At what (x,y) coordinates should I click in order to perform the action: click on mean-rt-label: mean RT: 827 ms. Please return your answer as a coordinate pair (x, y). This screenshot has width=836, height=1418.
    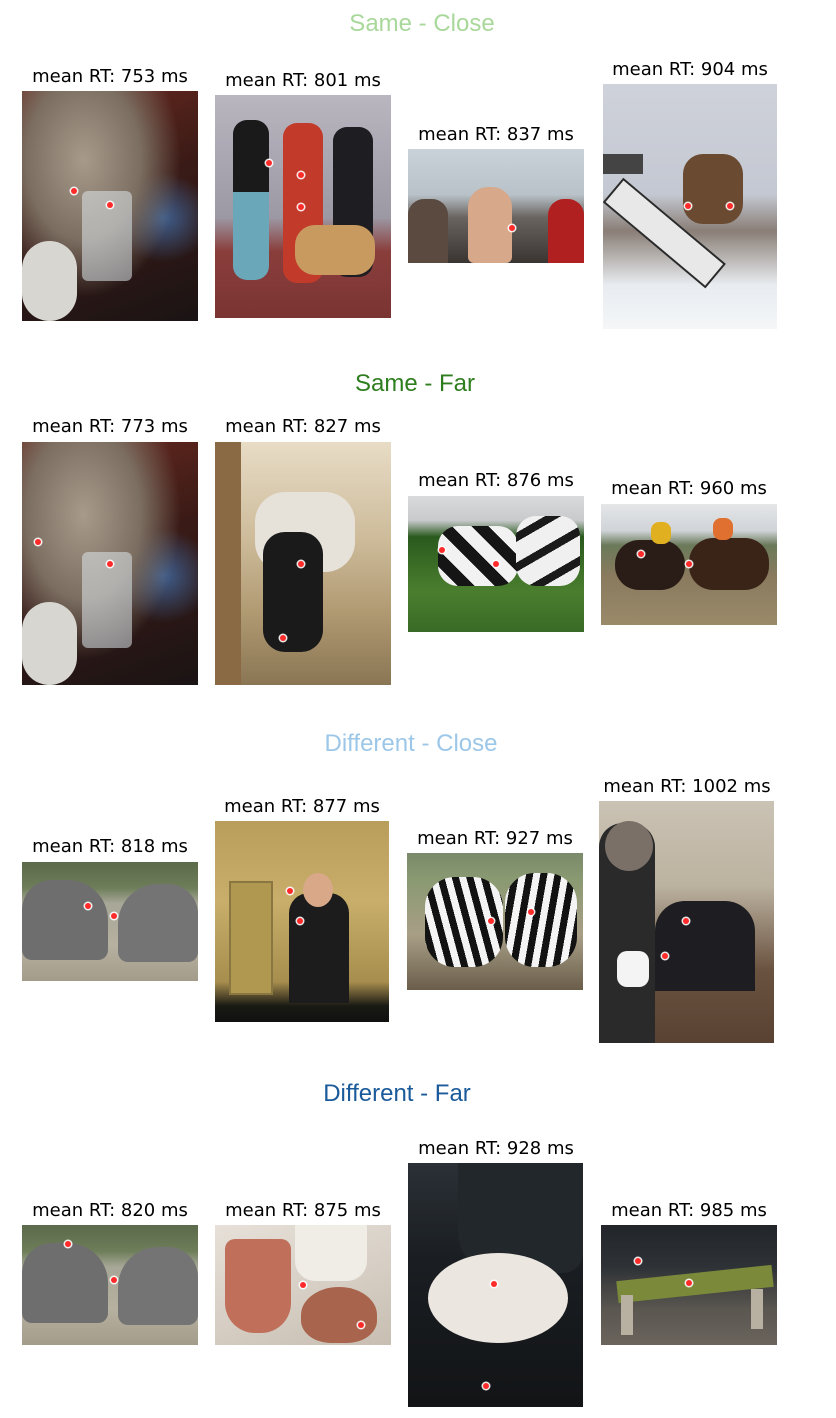
    Looking at the image, I should click on (303, 426).